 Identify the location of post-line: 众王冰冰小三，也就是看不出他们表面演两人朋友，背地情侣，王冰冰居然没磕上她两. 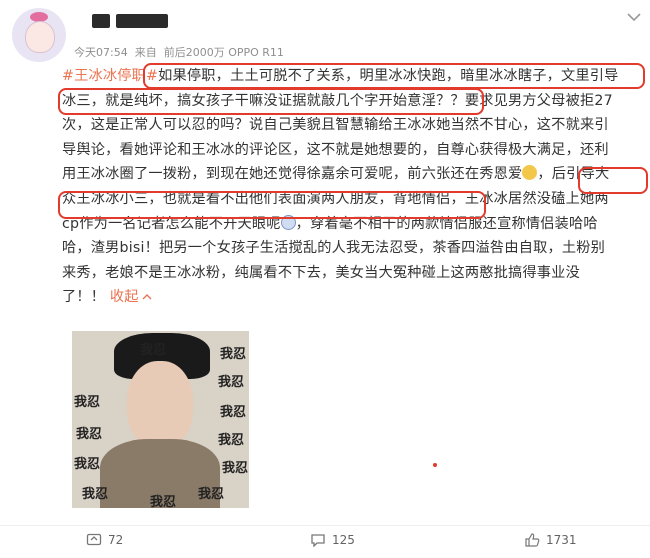
(353, 199).